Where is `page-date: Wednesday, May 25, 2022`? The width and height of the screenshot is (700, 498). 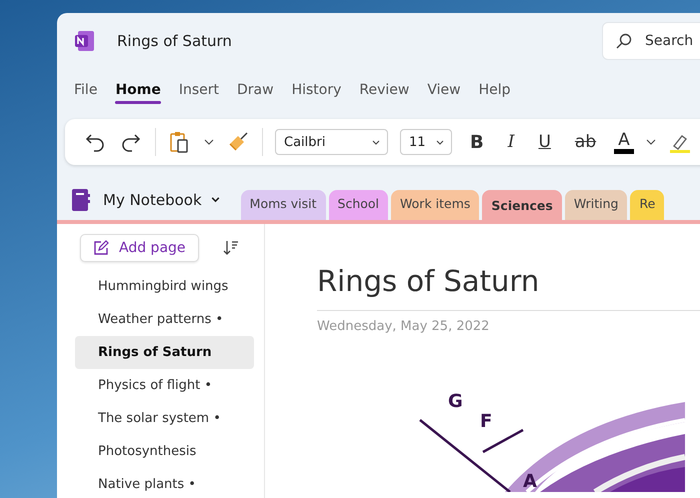
page-date: Wednesday, May 25, 2022 is located at coordinates (403, 326).